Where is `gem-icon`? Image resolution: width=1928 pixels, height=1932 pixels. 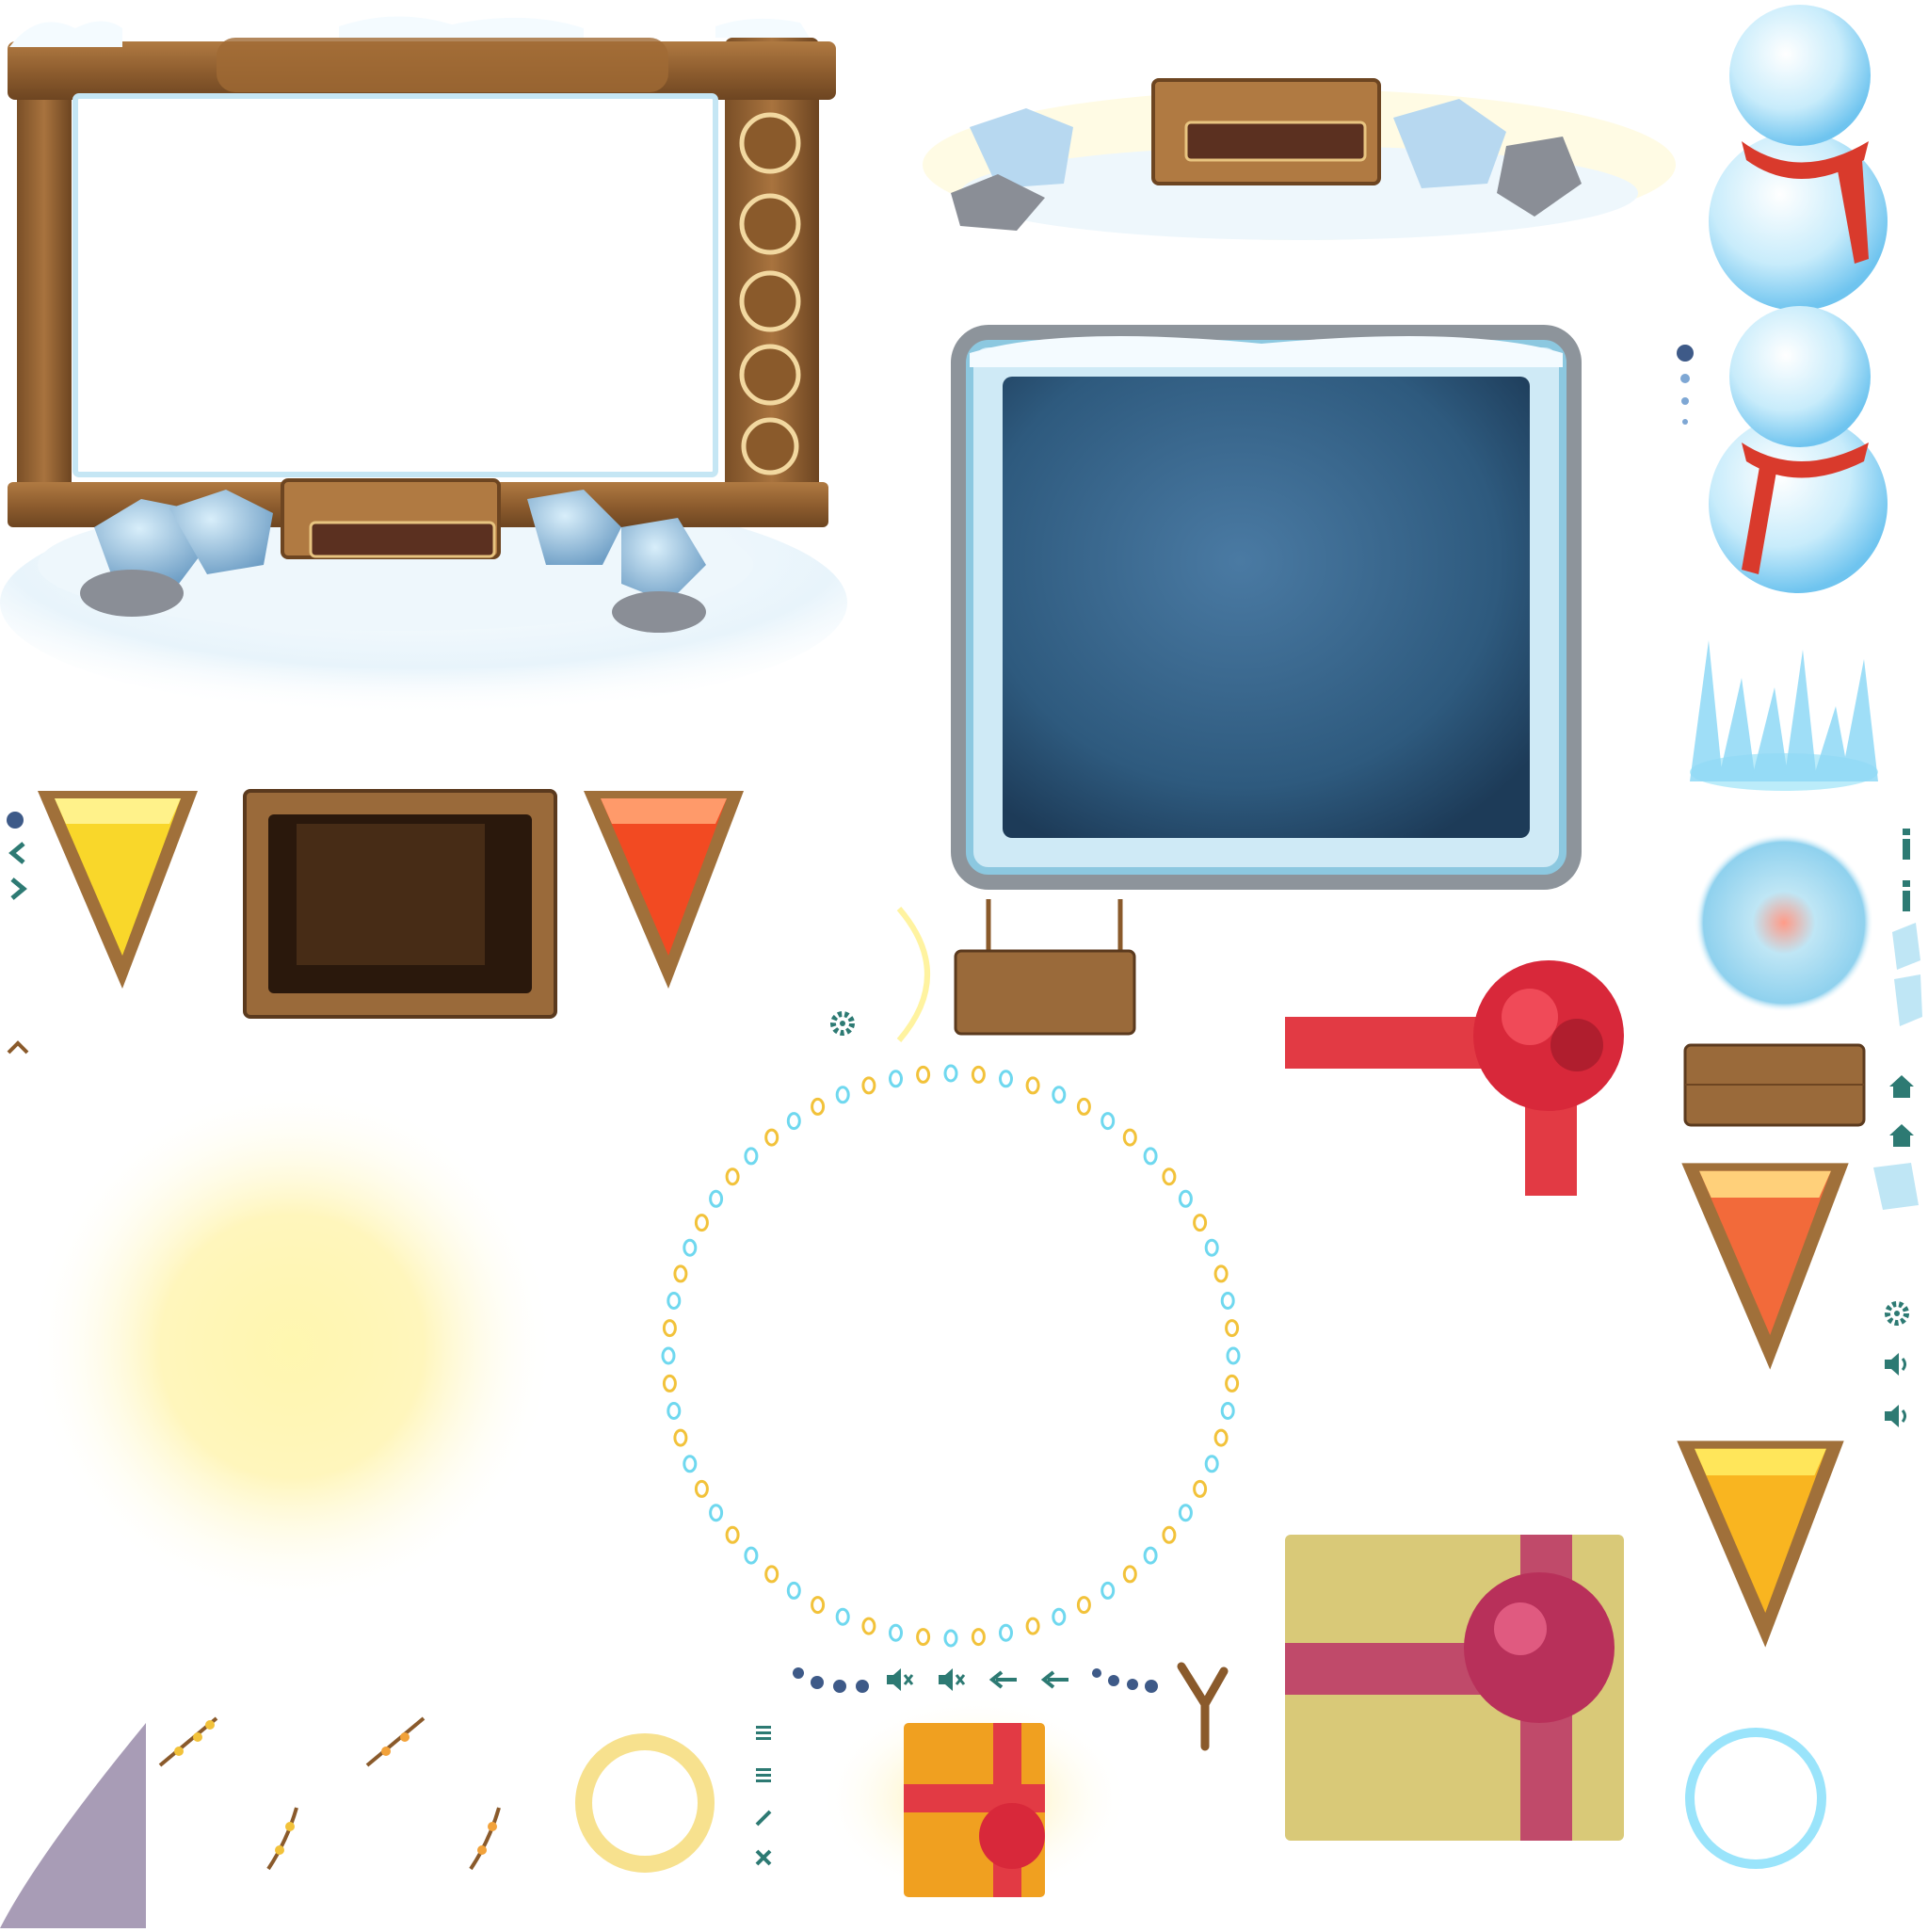
gem-icon is located at coordinates (15, 820).